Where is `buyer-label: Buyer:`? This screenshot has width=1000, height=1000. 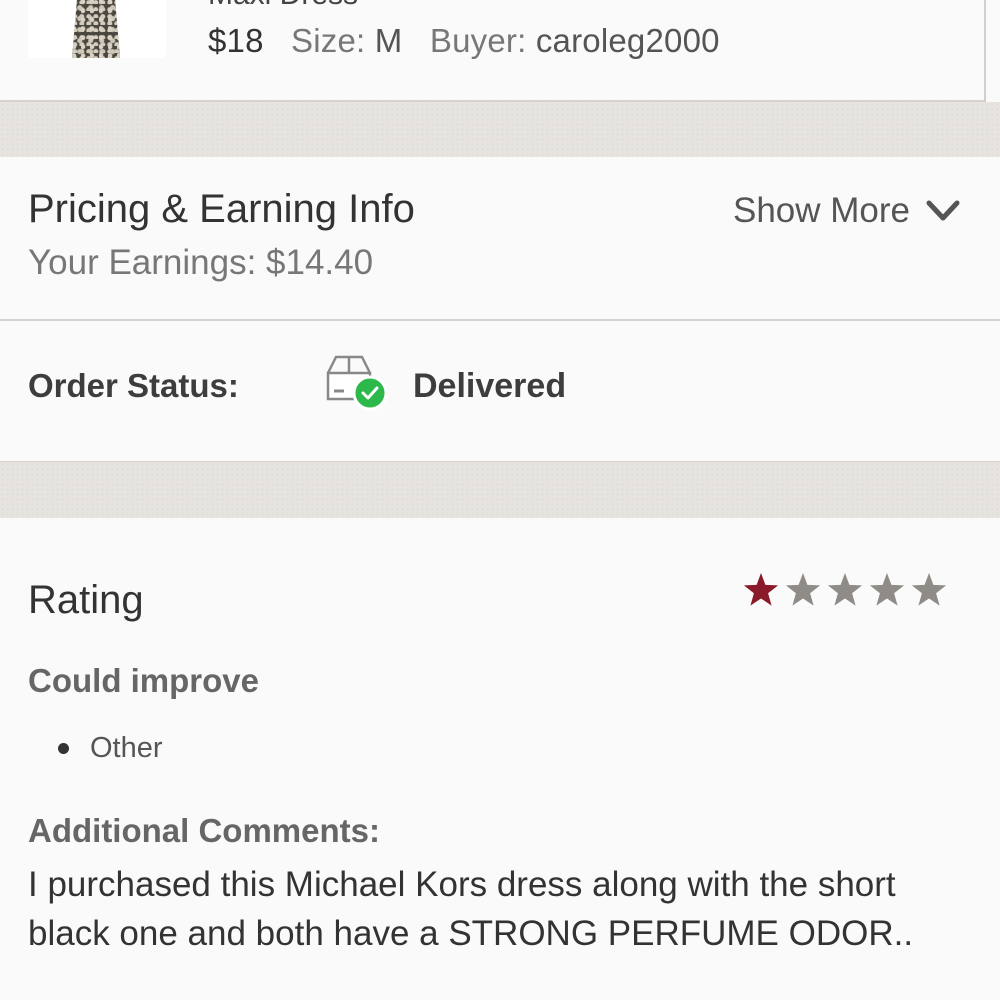 buyer-label: Buyer: is located at coordinates (478, 40).